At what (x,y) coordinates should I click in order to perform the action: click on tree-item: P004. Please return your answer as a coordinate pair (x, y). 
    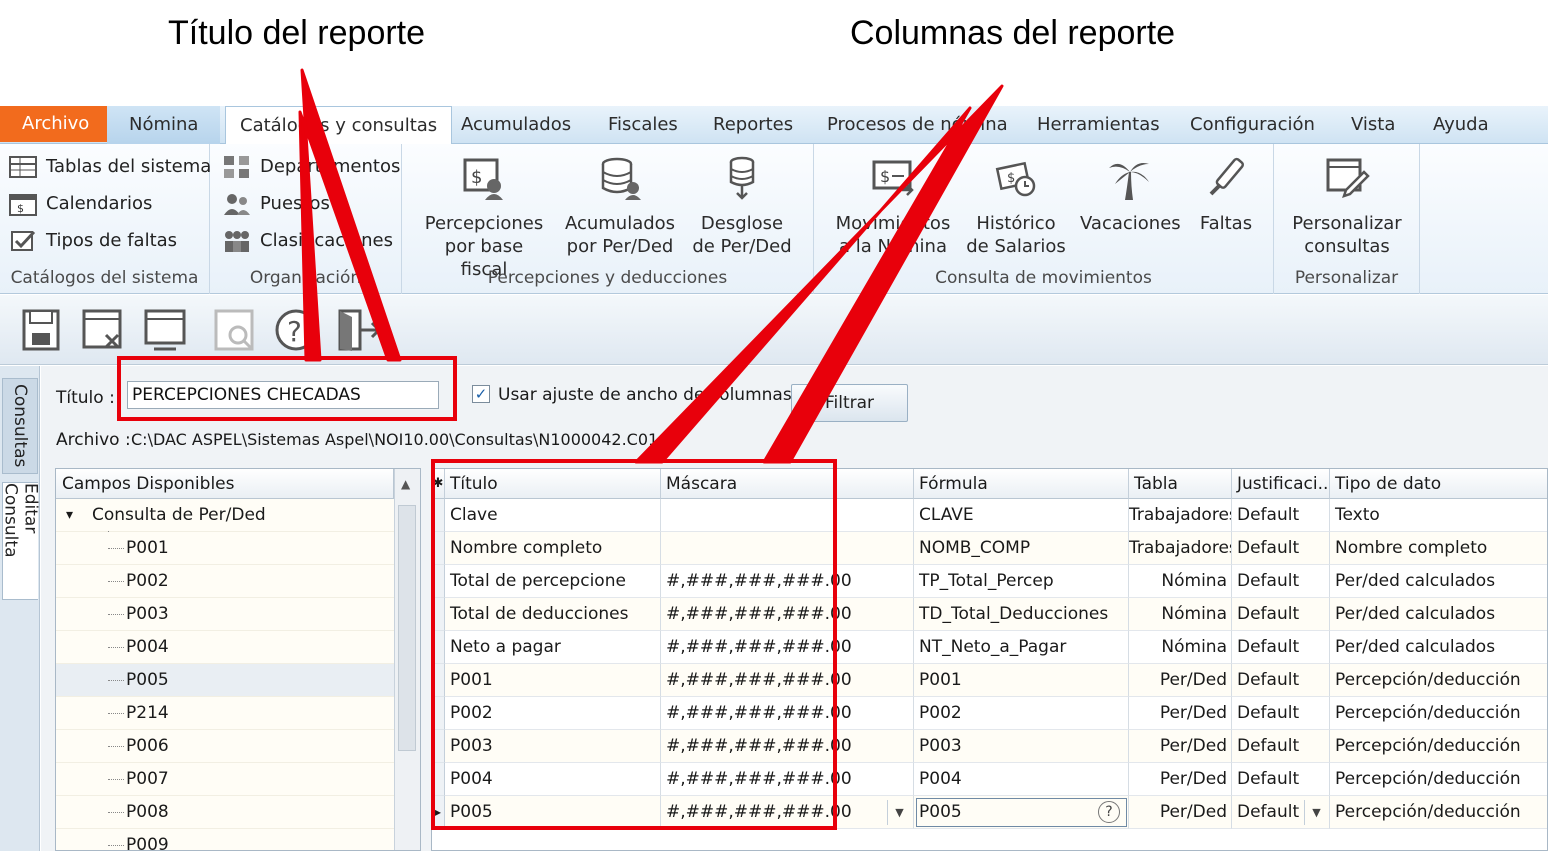
    Looking at the image, I should click on (225, 647).